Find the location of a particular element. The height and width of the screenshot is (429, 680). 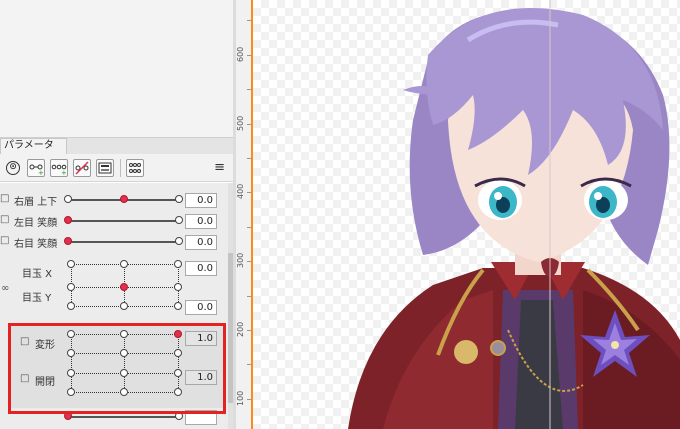

add-keys-icon: + is located at coordinates (59, 170).